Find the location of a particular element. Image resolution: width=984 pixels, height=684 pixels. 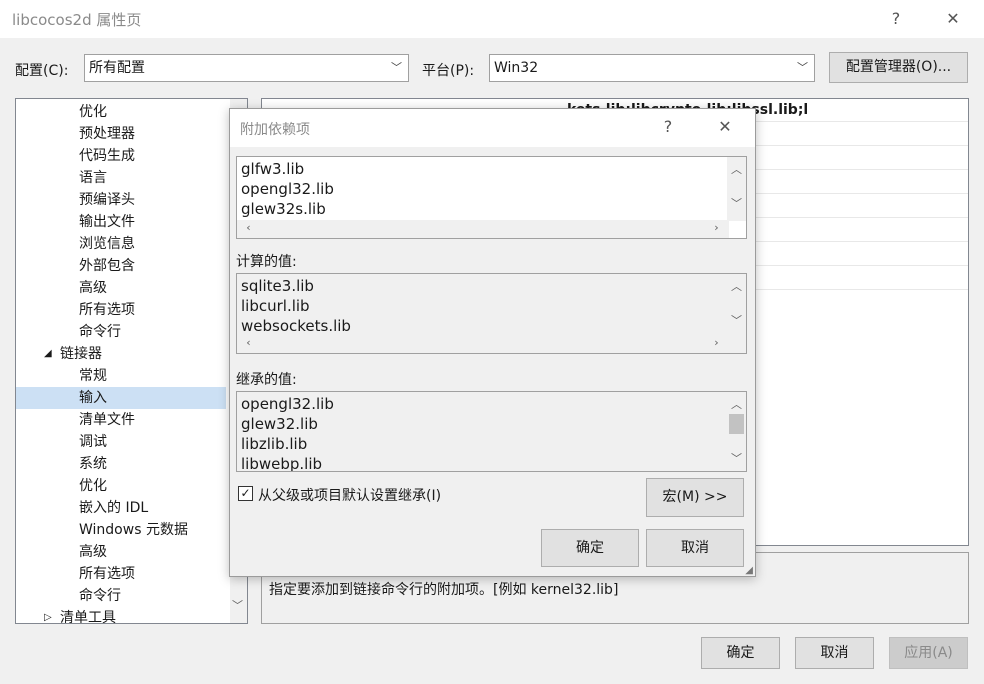

tree-item: ▷ 清单工具 is located at coordinates (121, 615).